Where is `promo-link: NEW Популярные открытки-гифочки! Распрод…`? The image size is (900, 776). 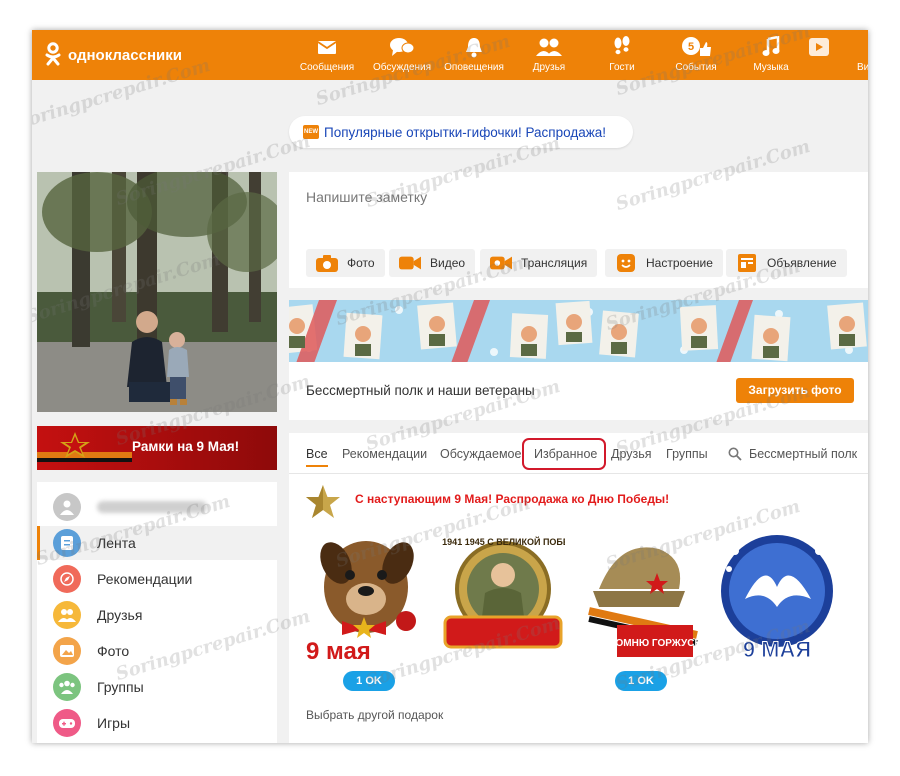
promo-link: NEW Популярные открытки-гифочки! Распрод… is located at coordinates (461, 132).